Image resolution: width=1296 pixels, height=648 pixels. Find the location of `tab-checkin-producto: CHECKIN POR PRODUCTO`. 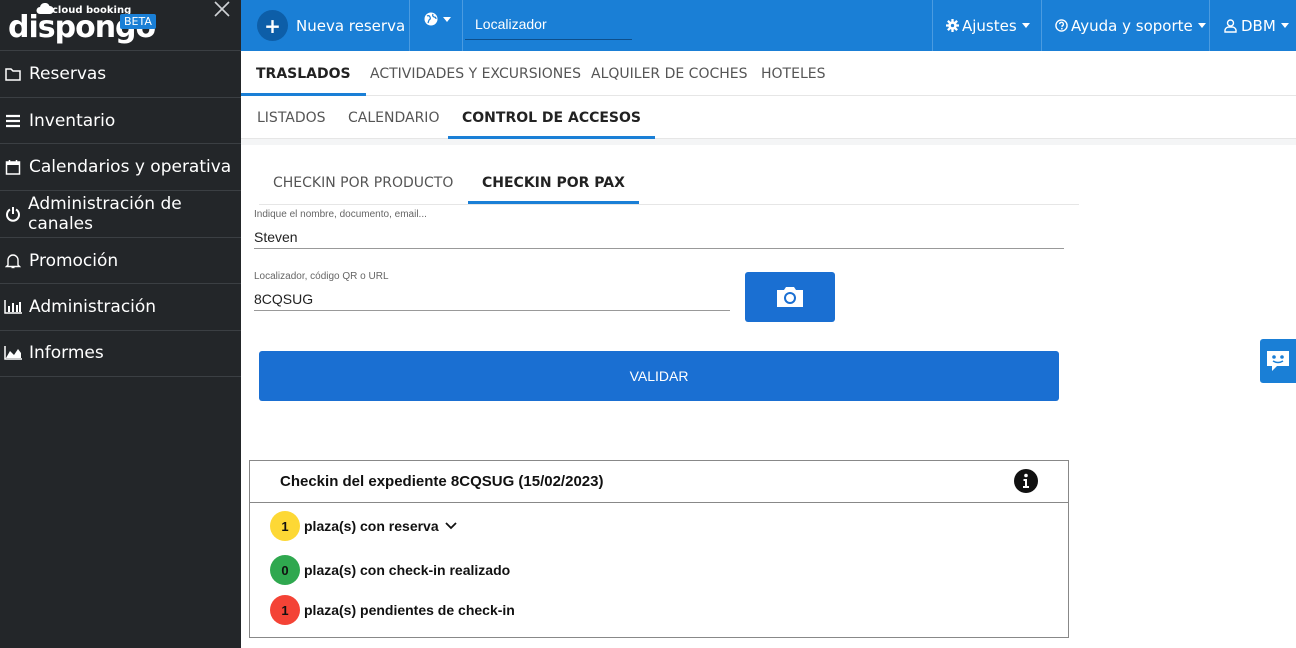

tab-checkin-producto: CHECKIN POR PRODUCTO is located at coordinates (363, 183).